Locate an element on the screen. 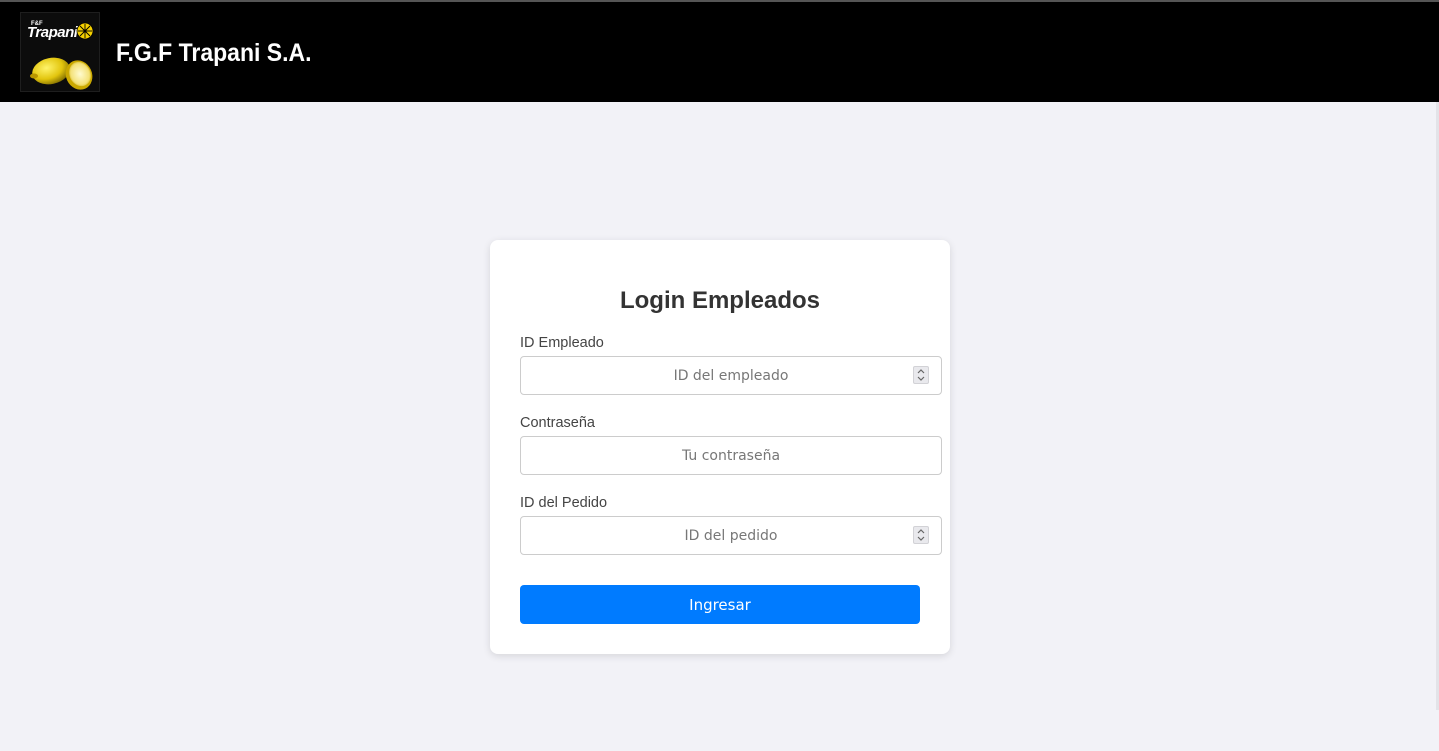  page-title: Login Empleados is located at coordinates (719, 300).